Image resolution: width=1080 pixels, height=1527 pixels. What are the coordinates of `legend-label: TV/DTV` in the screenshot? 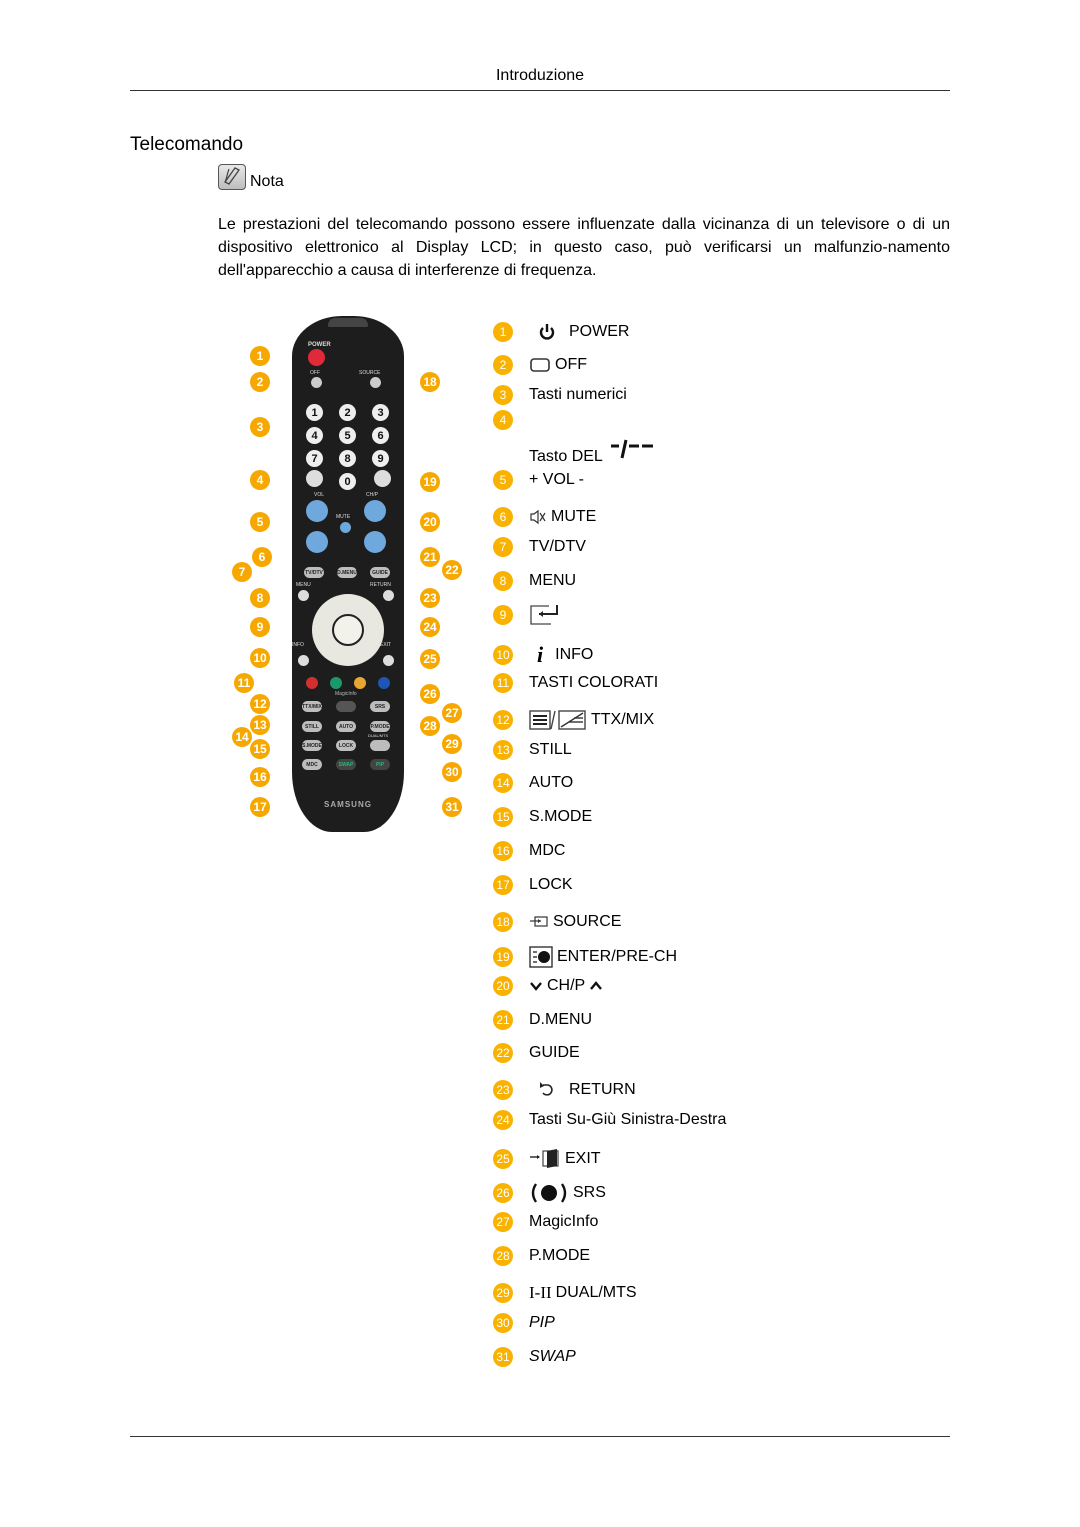 It's located at (557, 546).